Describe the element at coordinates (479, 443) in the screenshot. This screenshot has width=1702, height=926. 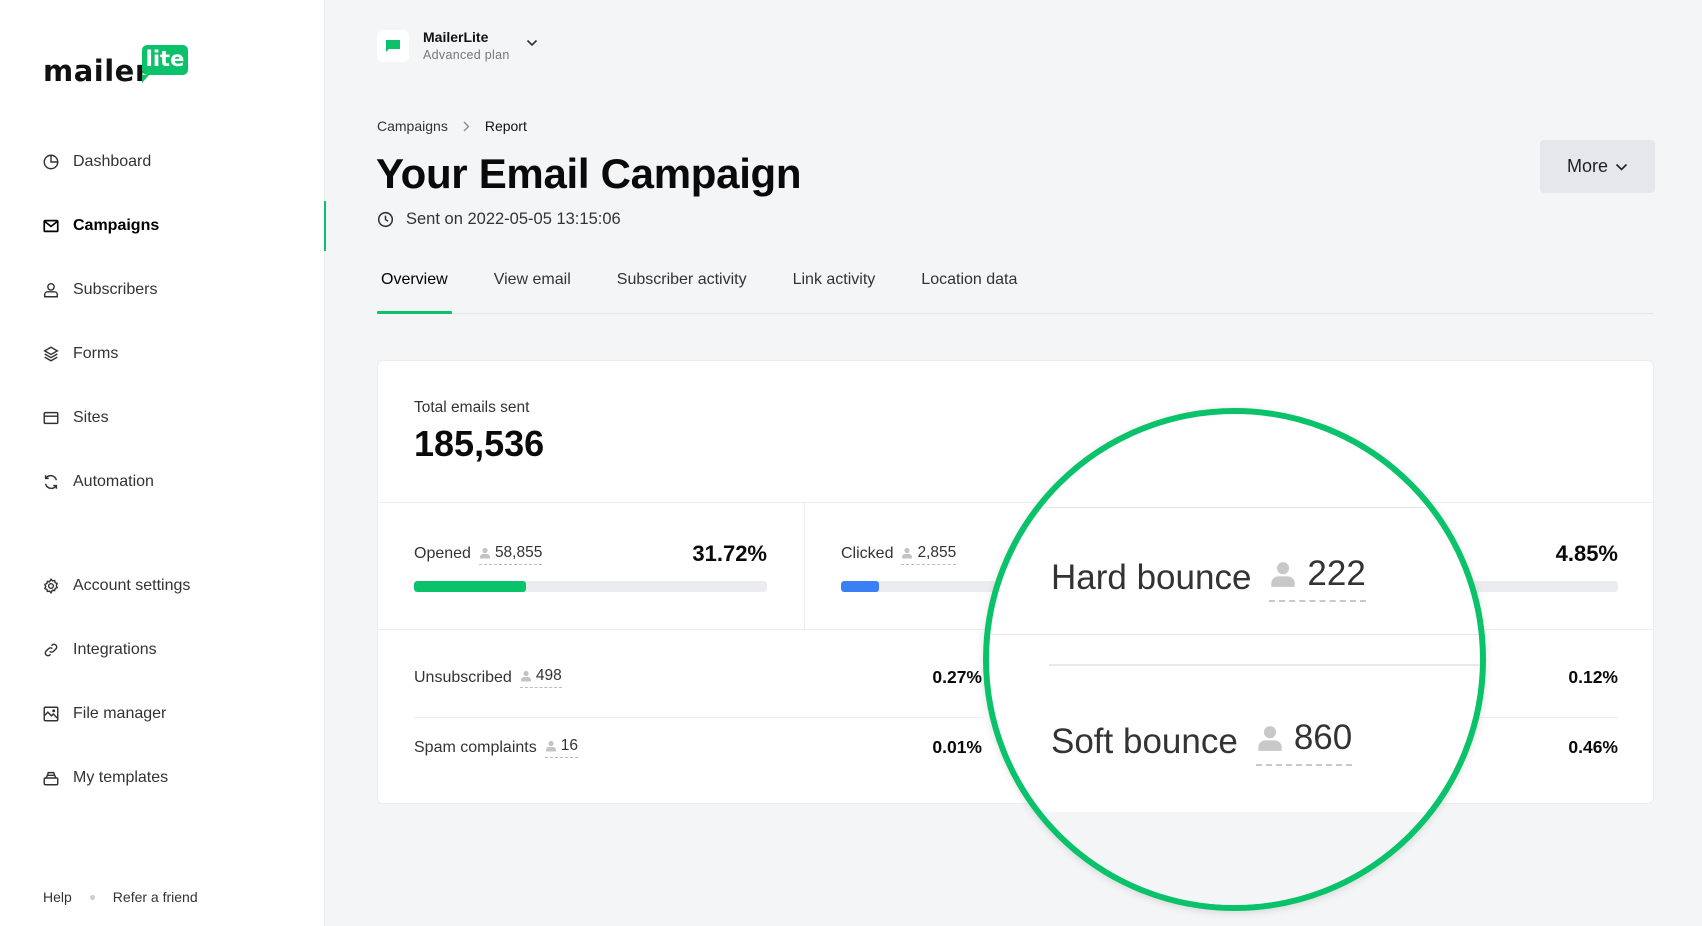
I see `total-value: 185,536` at that location.